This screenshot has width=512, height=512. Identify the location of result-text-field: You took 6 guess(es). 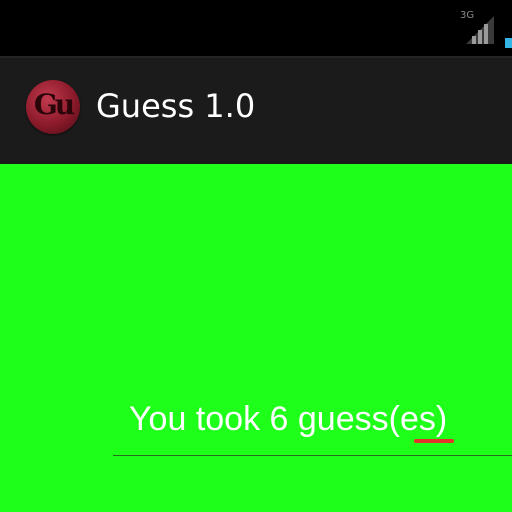
(288, 419).